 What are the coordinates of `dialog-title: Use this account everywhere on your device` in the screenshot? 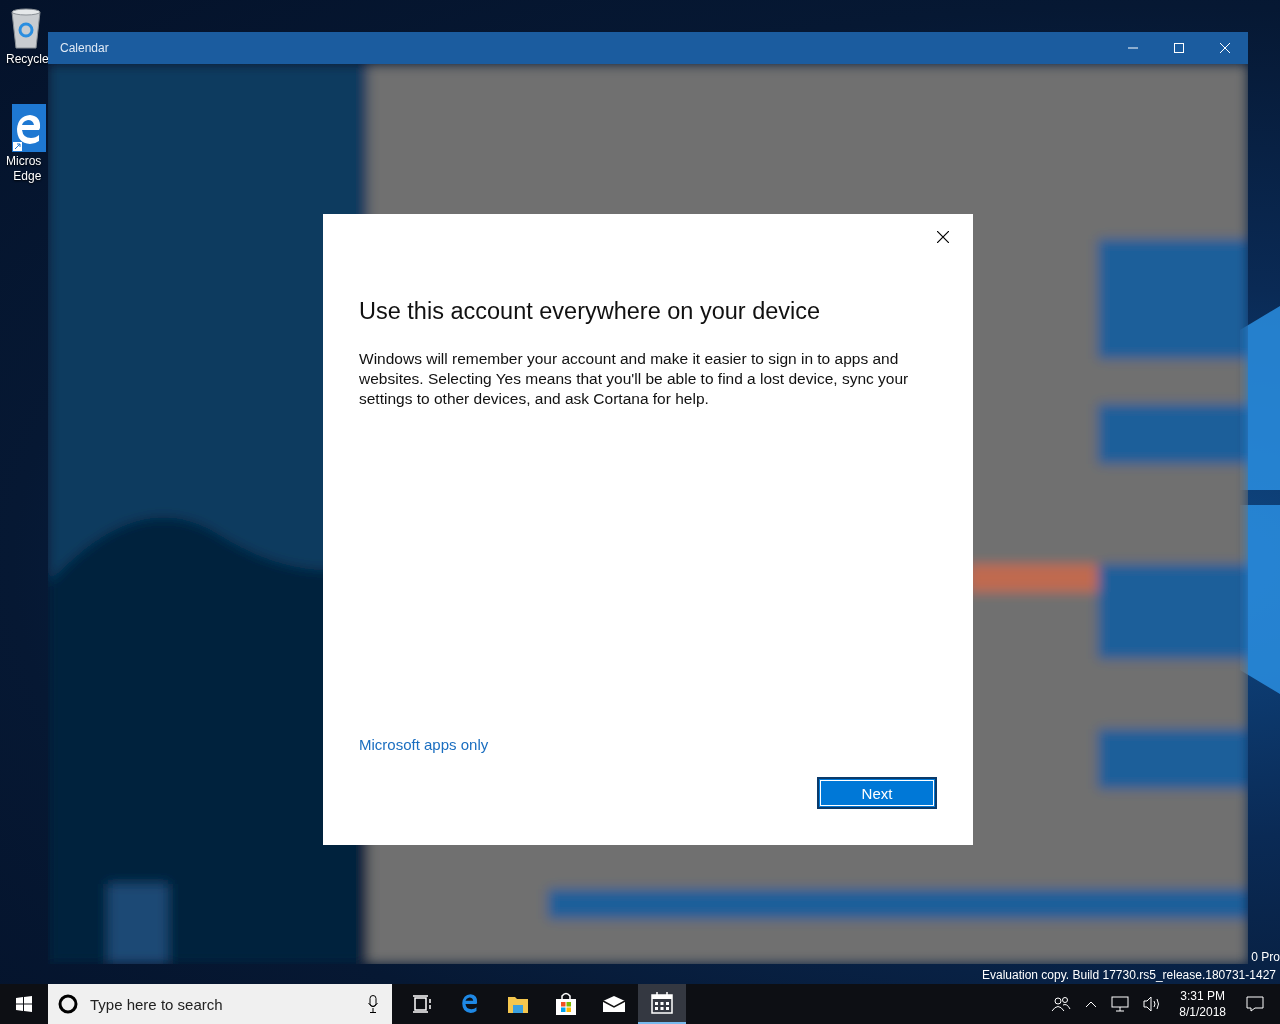 It's located at (590, 311).